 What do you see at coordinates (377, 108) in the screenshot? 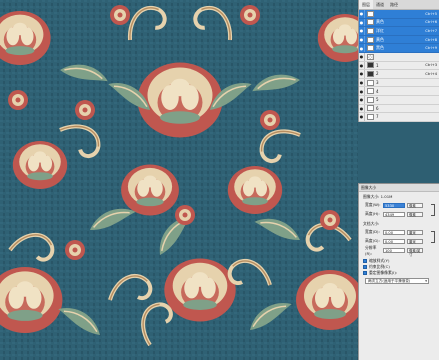
I see `channel-name: 6` at bounding box center [377, 108].